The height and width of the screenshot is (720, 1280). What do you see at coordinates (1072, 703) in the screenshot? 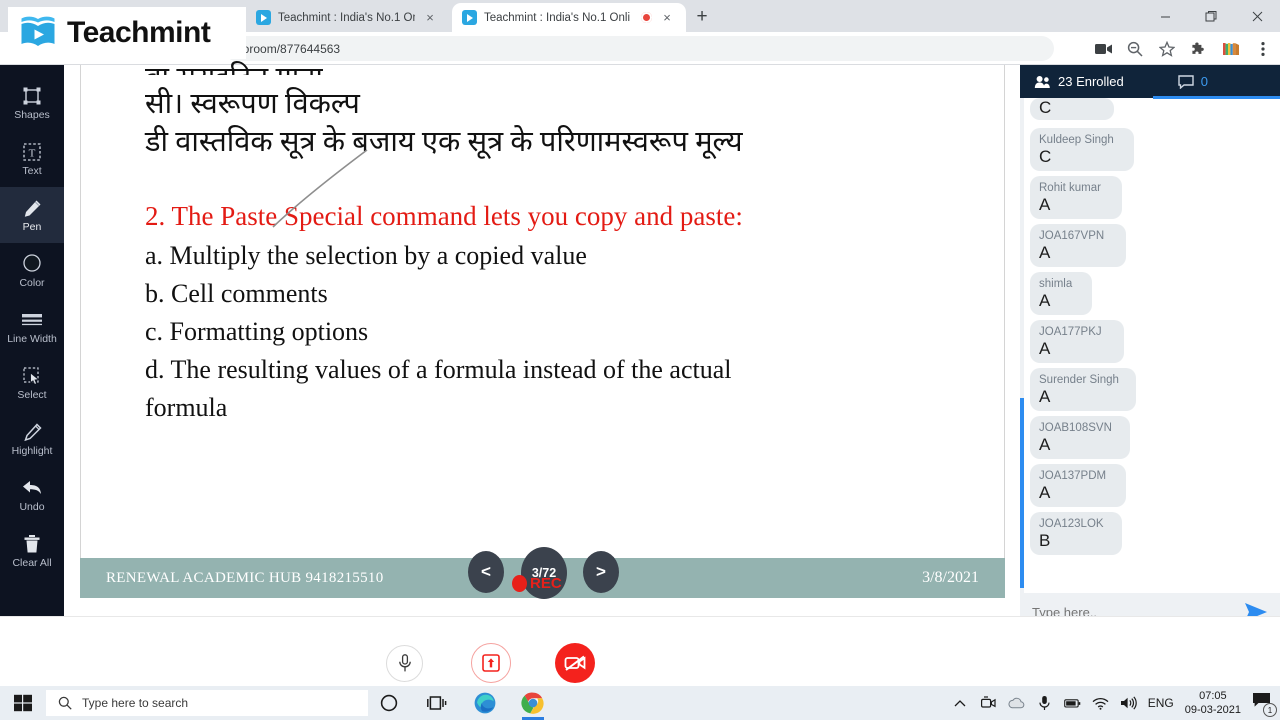
I see `battery-icon` at bounding box center [1072, 703].